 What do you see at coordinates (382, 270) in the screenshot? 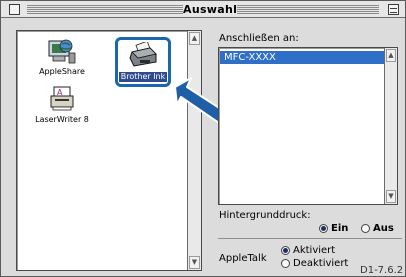
I see `version-label: D1-7.6.2` at bounding box center [382, 270].